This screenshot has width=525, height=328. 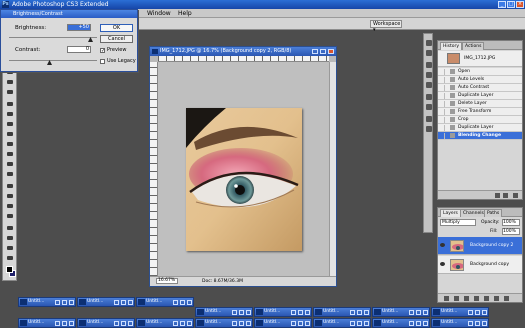 What do you see at coordinates (429, 119) in the screenshot?
I see `character-icon` at bounding box center [429, 119].